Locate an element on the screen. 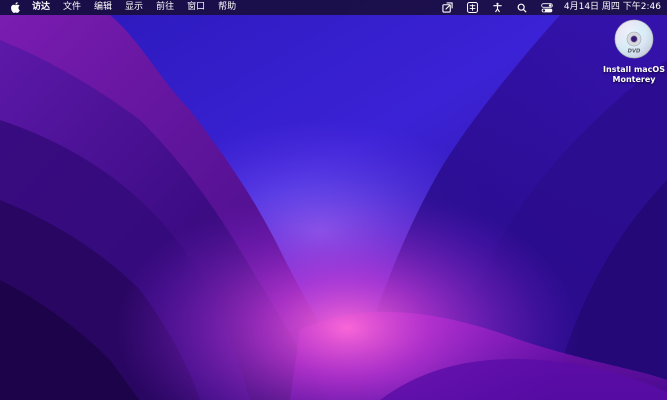  menu-view: 显示 is located at coordinates (134, 7).